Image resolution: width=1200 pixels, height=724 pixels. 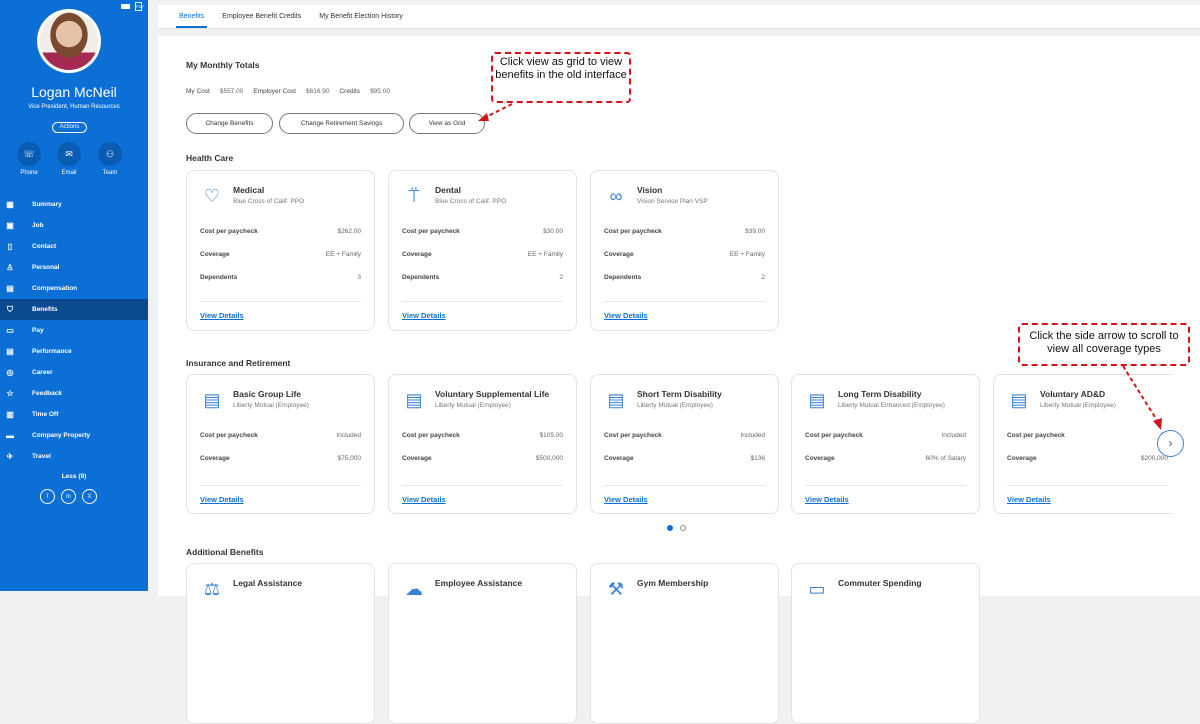 What do you see at coordinates (69, 159) in the screenshot?
I see `quick-action-email: ✉ Email` at bounding box center [69, 159].